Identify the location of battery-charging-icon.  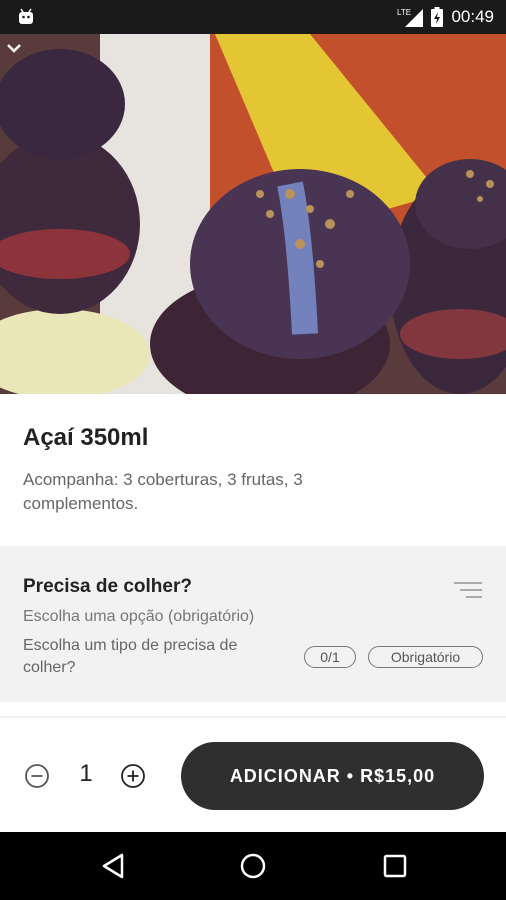
(437, 17).